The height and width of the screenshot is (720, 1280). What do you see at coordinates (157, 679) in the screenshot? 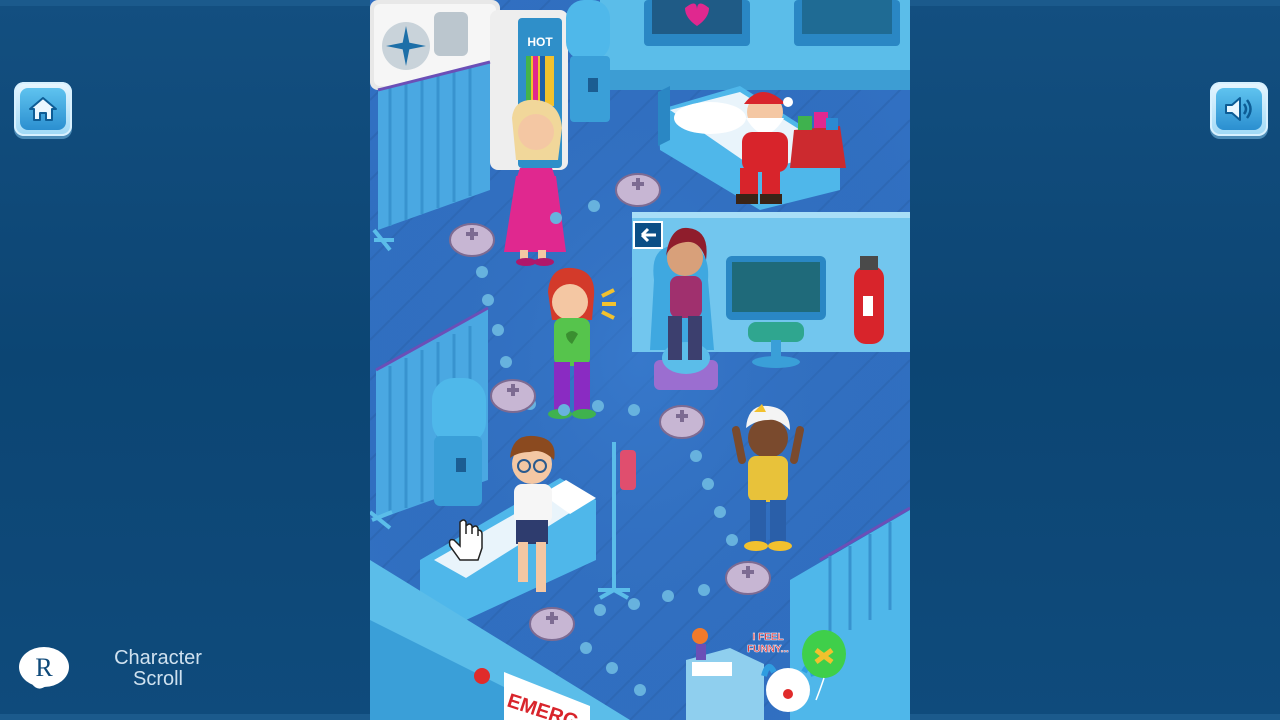
I see `brand-caption-line2: Scroll` at bounding box center [157, 679].